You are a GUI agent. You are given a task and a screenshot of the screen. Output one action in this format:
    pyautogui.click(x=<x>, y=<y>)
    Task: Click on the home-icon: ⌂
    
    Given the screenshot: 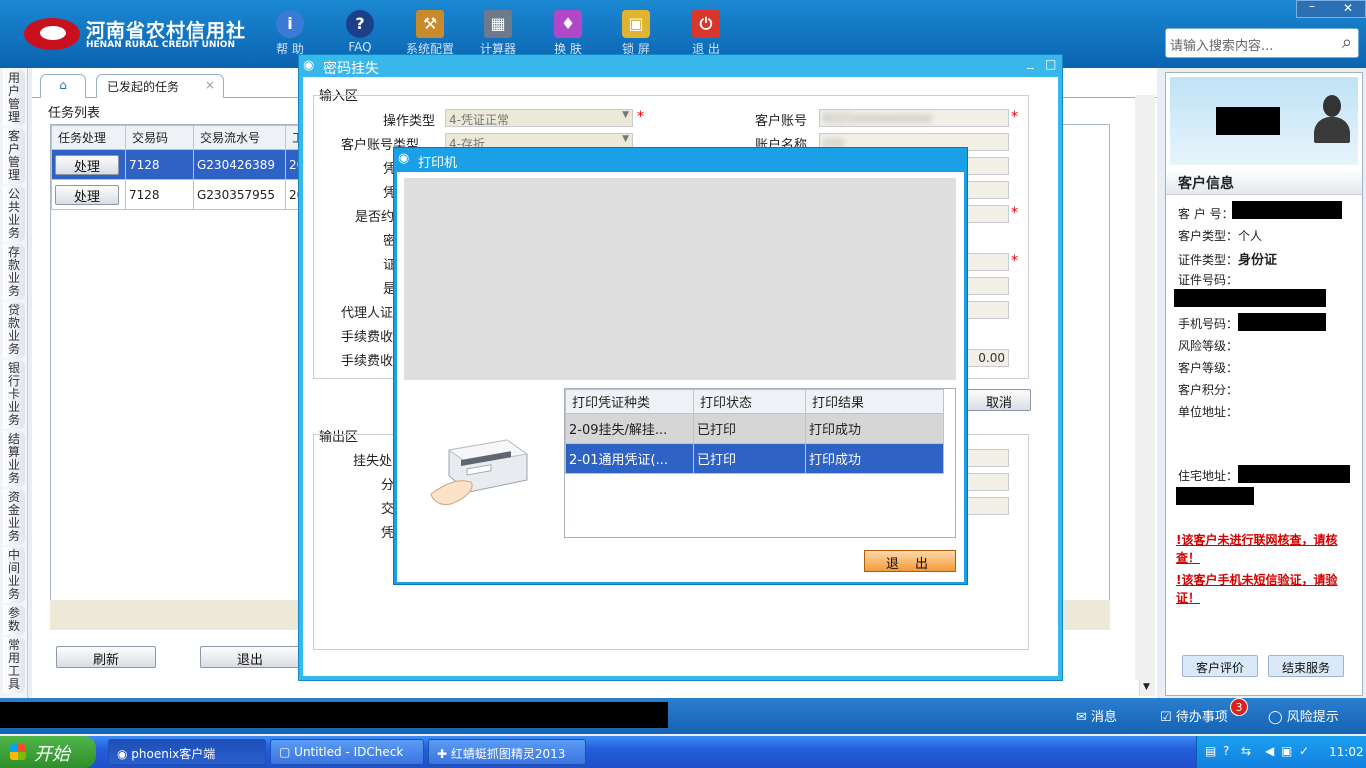 What is the action you would take?
    pyautogui.click(x=63, y=85)
    